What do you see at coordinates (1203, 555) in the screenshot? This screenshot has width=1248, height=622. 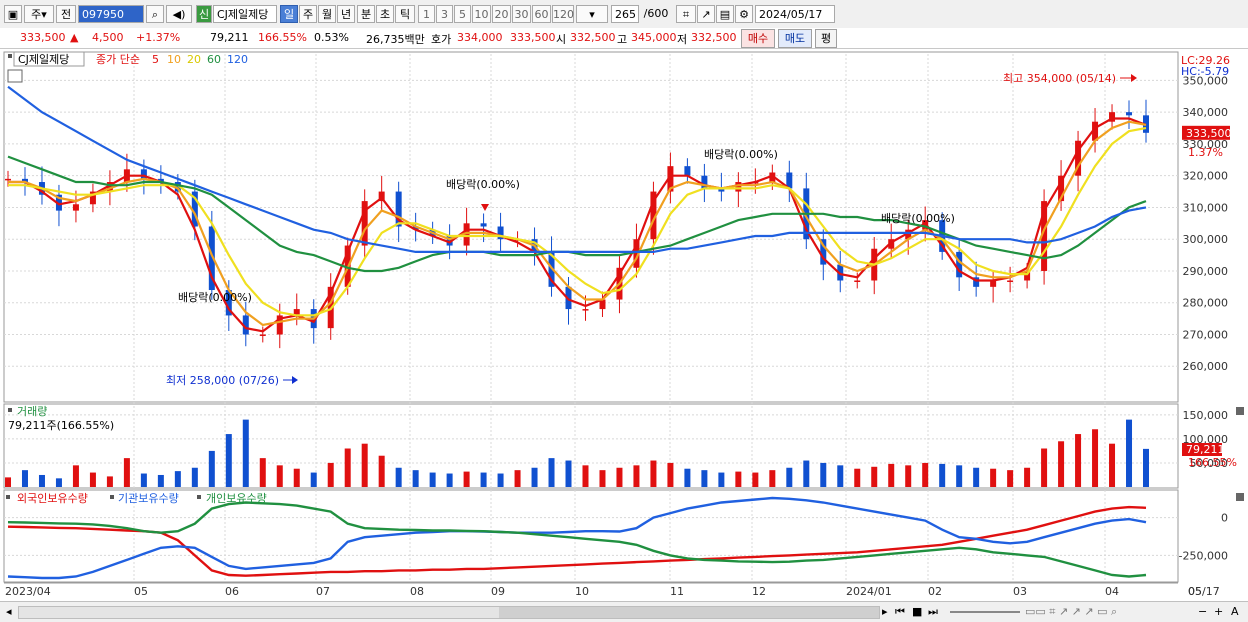 I see `holdings-tick-label: -250,000` at bounding box center [1203, 555].